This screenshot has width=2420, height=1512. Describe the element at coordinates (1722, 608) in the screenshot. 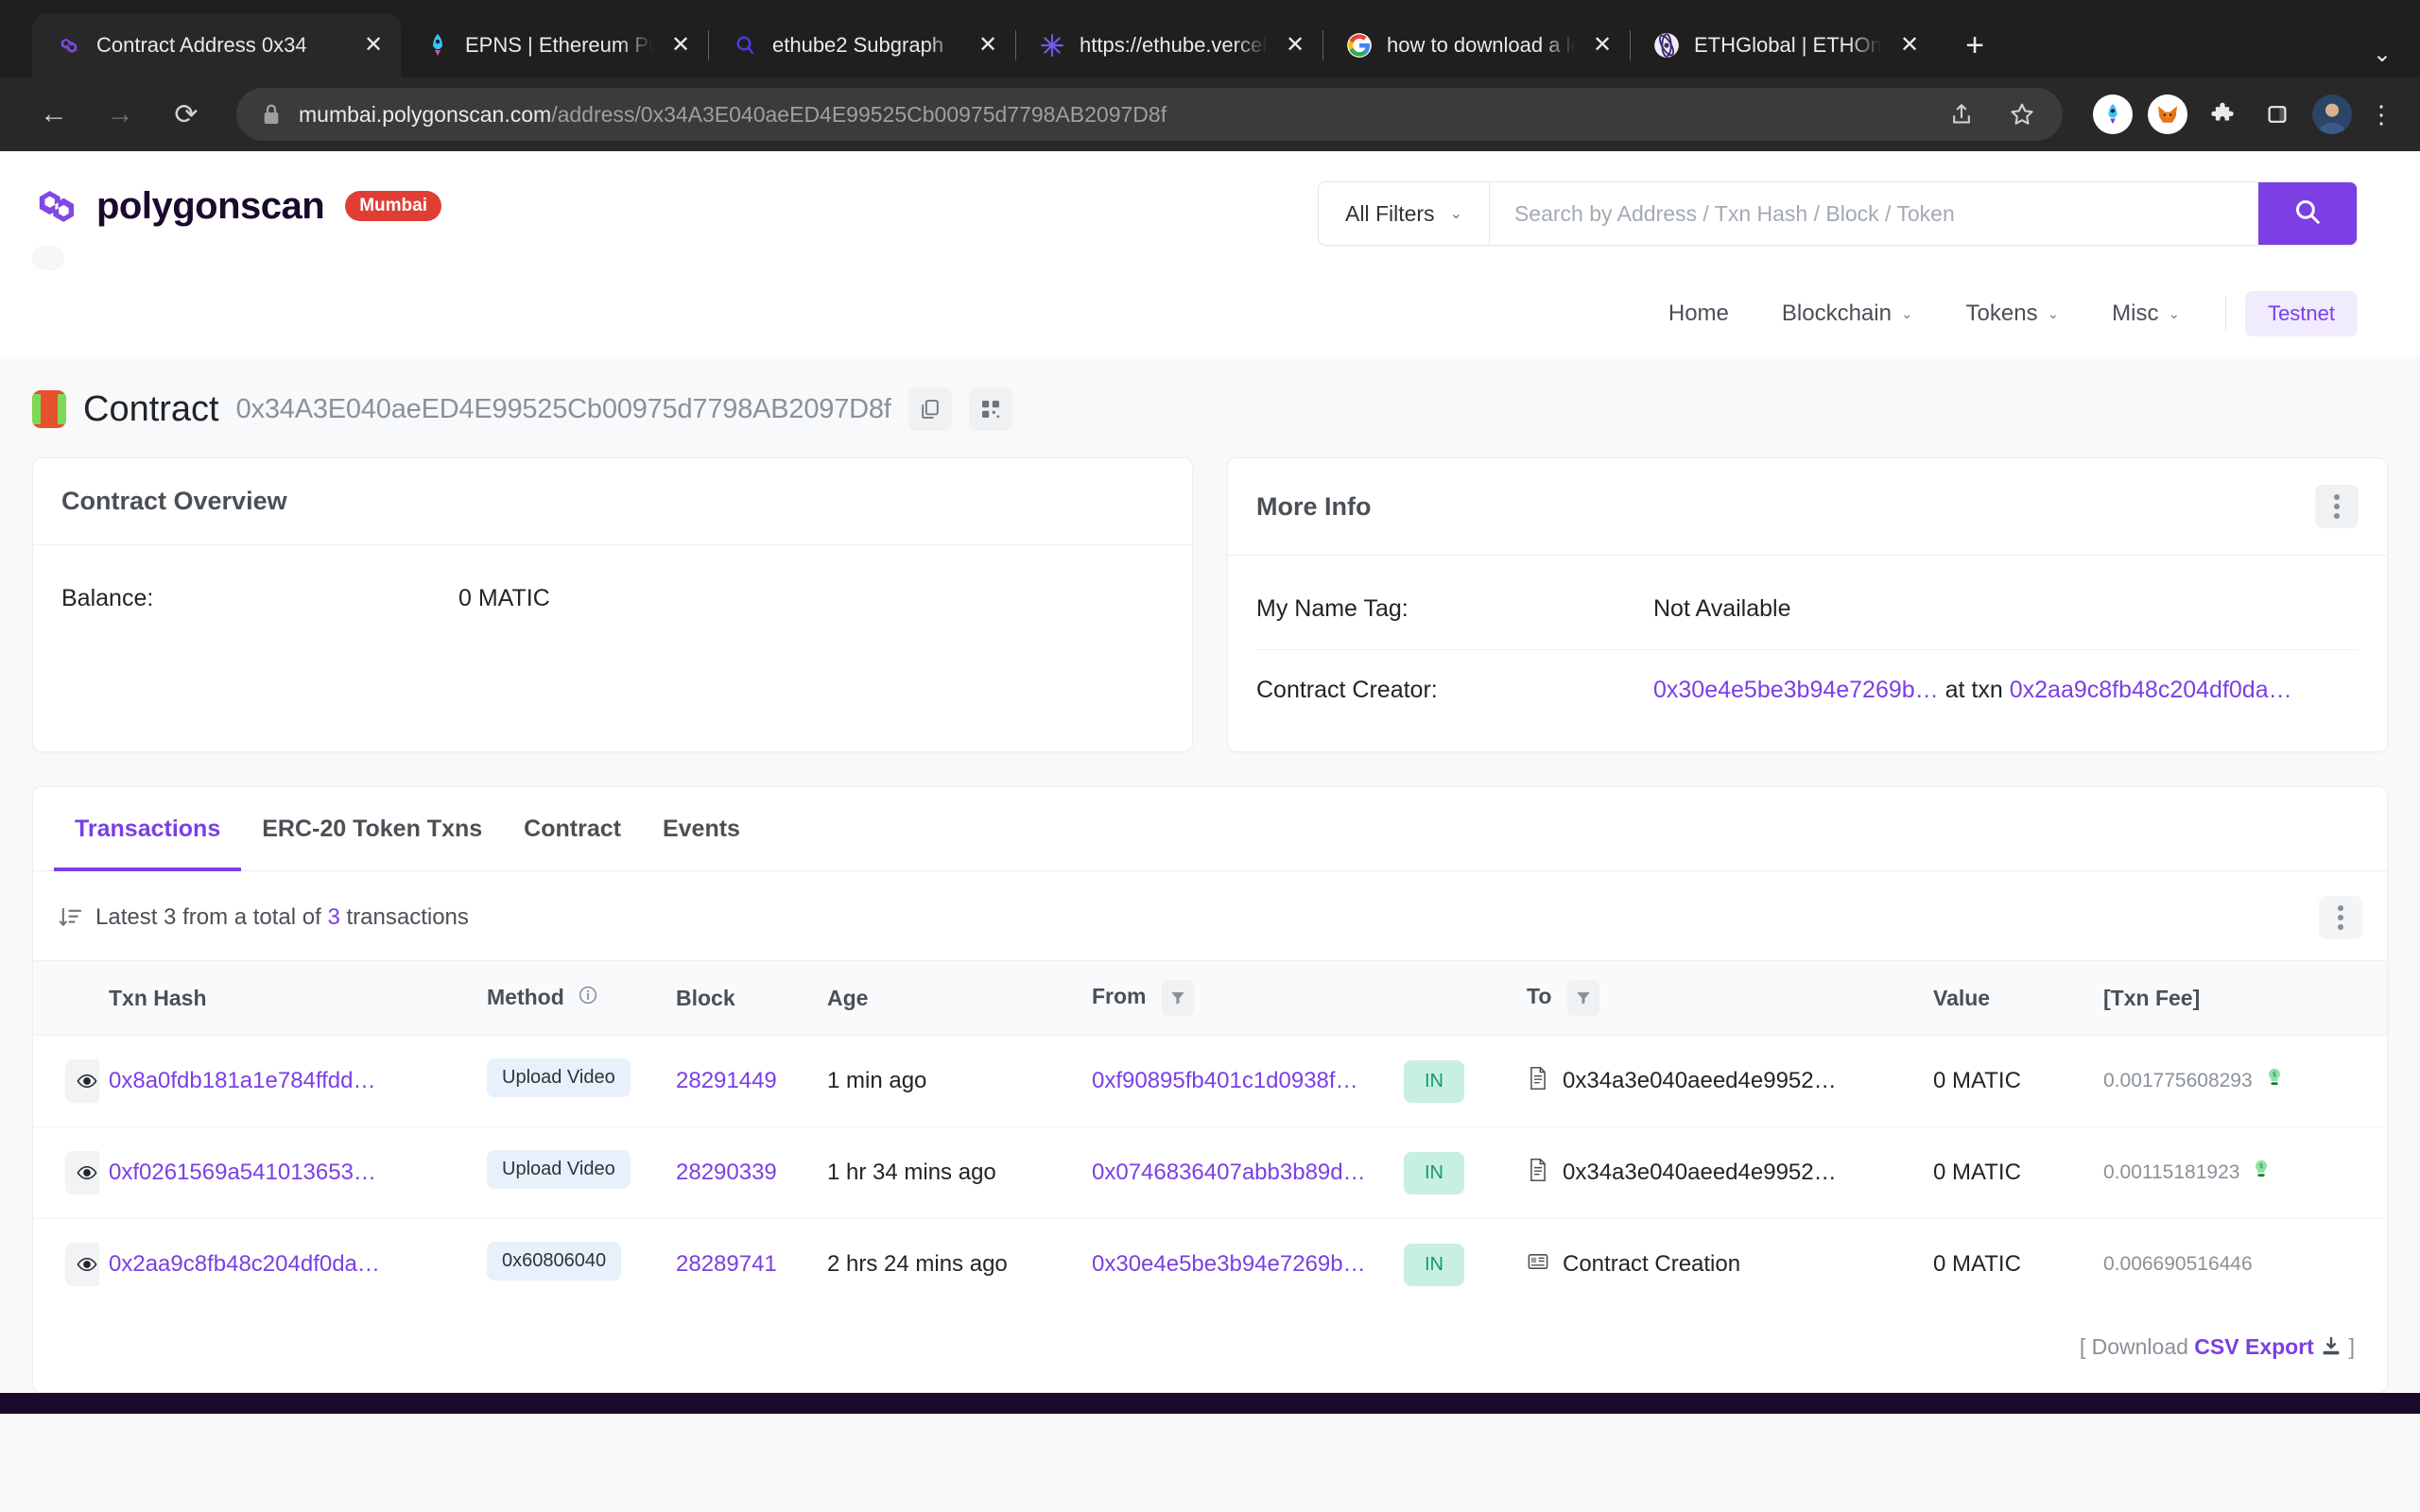

I see `name-tag-value: Not Available` at that location.